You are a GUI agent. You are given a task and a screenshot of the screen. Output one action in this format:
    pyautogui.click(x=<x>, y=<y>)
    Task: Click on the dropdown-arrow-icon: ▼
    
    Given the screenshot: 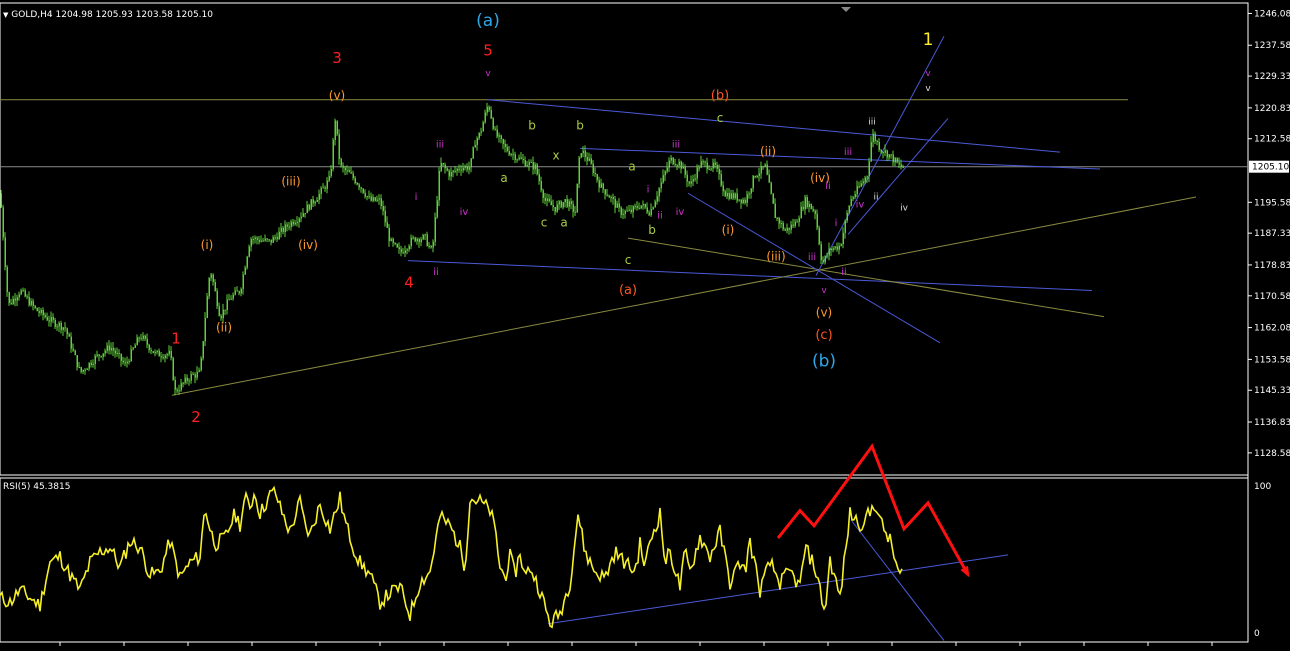 What is the action you would take?
    pyautogui.click(x=5, y=15)
    